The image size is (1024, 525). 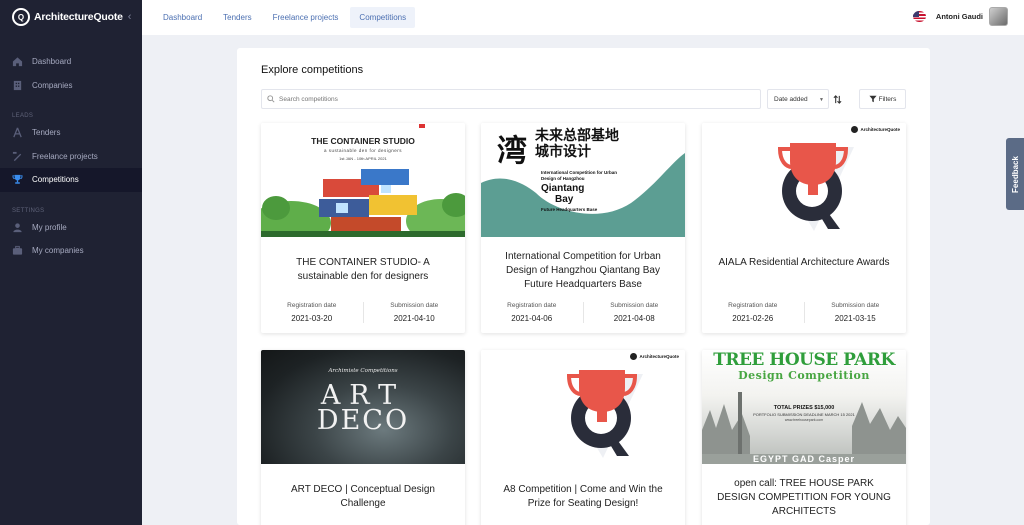 What do you see at coordinates (17, 250) in the screenshot?
I see `briefcase-icon` at bounding box center [17, 250].